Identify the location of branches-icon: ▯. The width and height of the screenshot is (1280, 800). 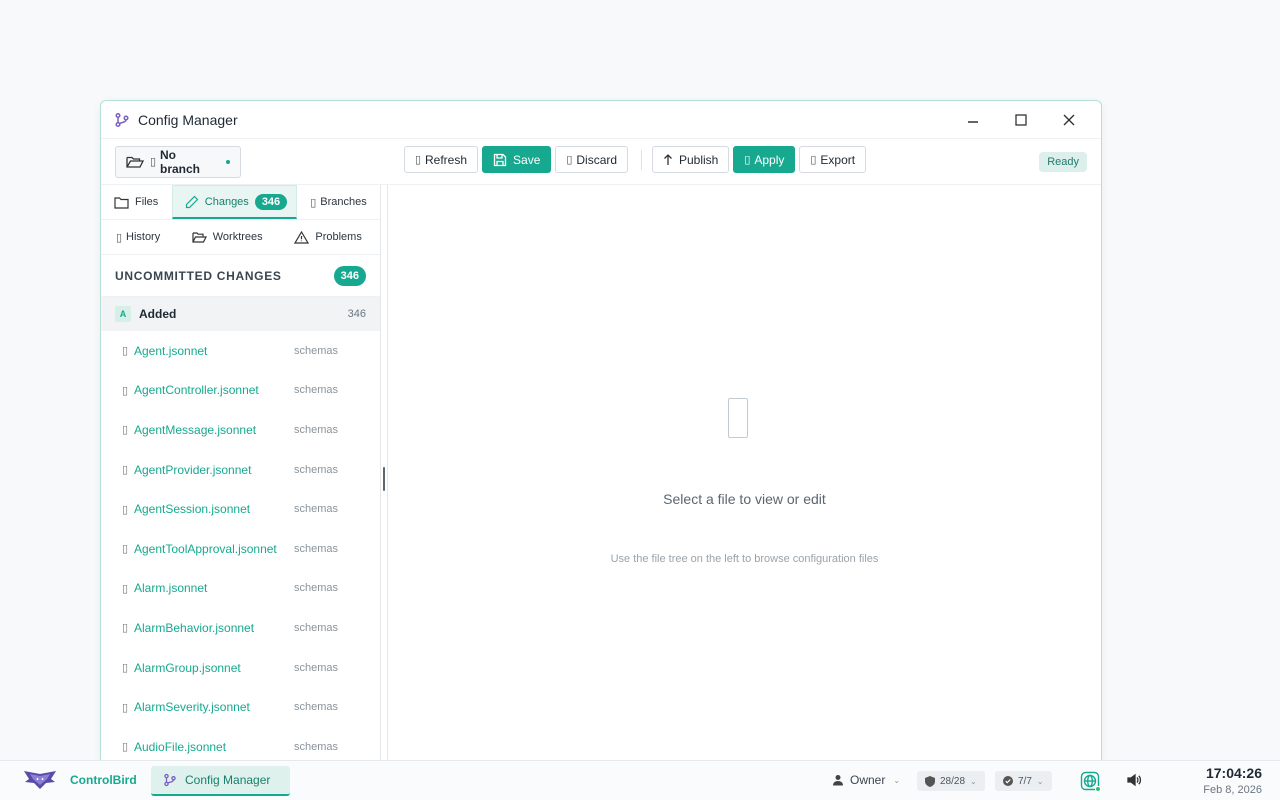
(313, 202).